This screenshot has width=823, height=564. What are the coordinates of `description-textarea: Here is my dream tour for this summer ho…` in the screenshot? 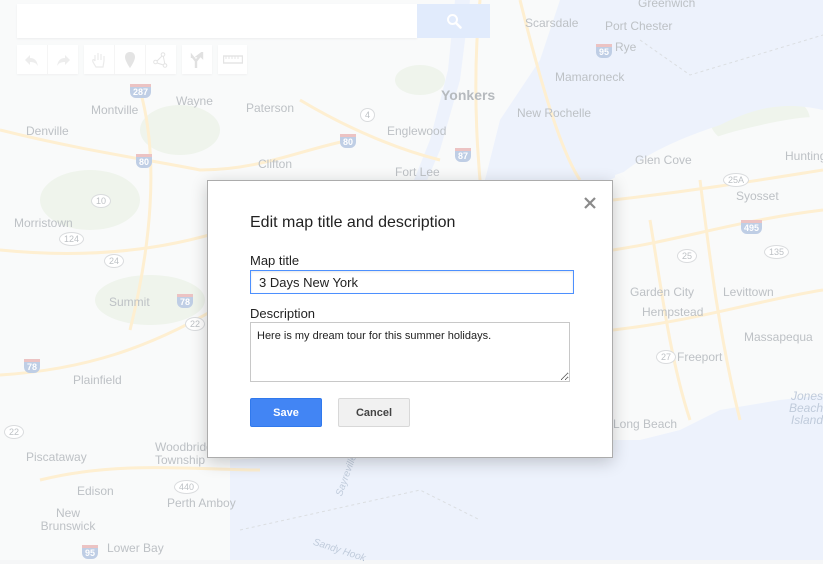 It's located at (410, 352).